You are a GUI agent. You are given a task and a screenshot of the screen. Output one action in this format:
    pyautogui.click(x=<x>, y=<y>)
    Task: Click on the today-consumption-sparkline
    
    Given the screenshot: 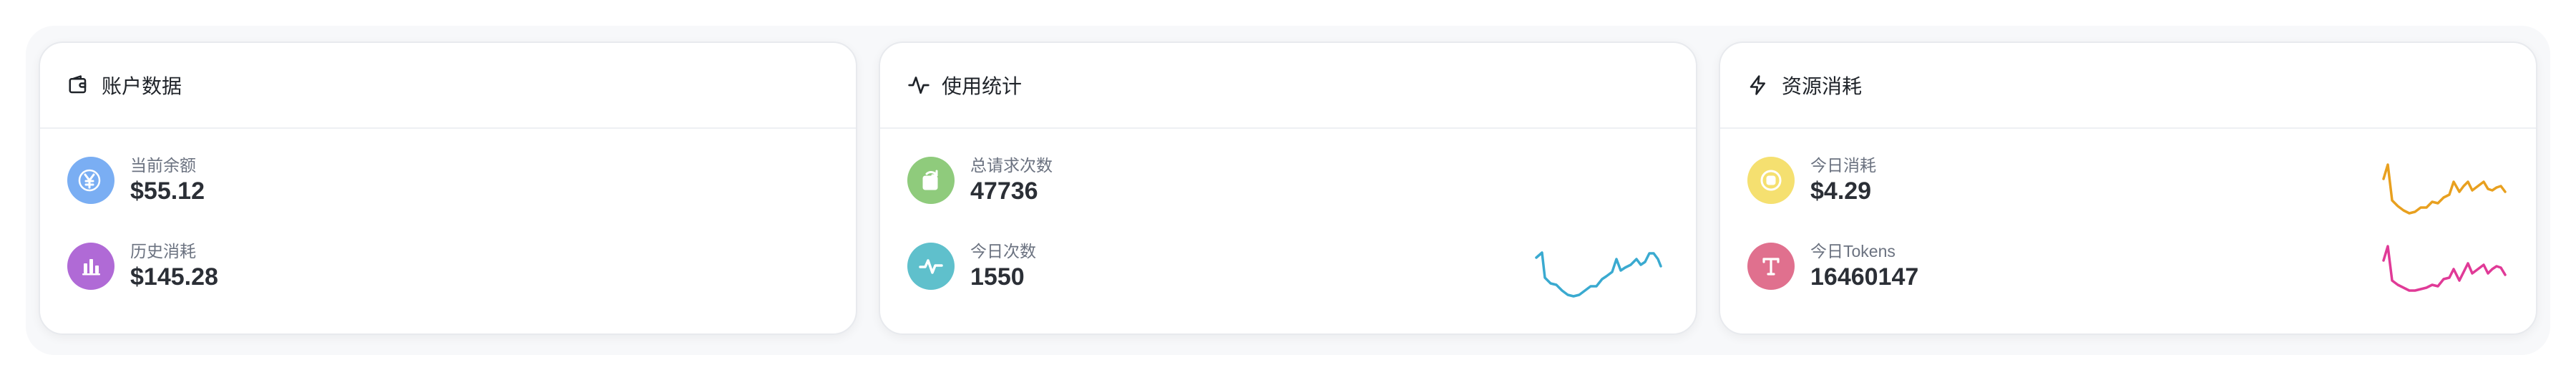 What is the action you would take?
    pyautogui.click(x=2444, y=189)
    